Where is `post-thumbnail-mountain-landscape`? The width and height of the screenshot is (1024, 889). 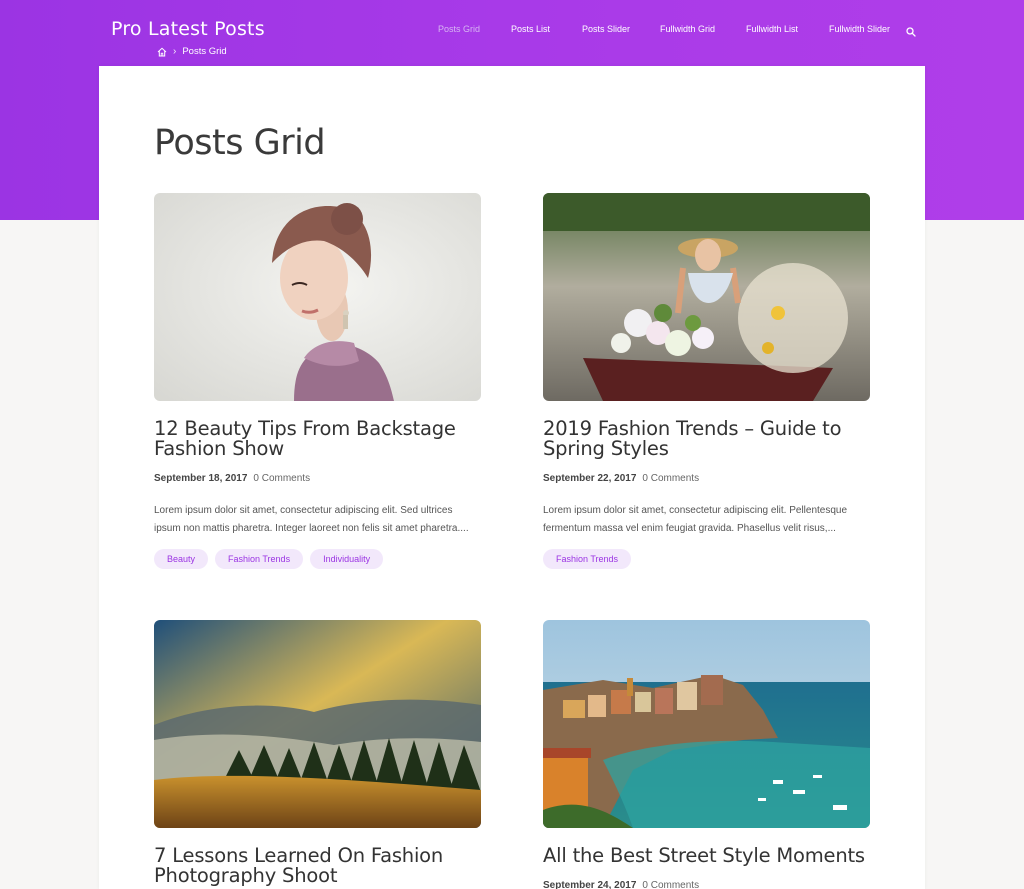
post-thumbnail-mountain-landscape is located at coordinates (317, 724).